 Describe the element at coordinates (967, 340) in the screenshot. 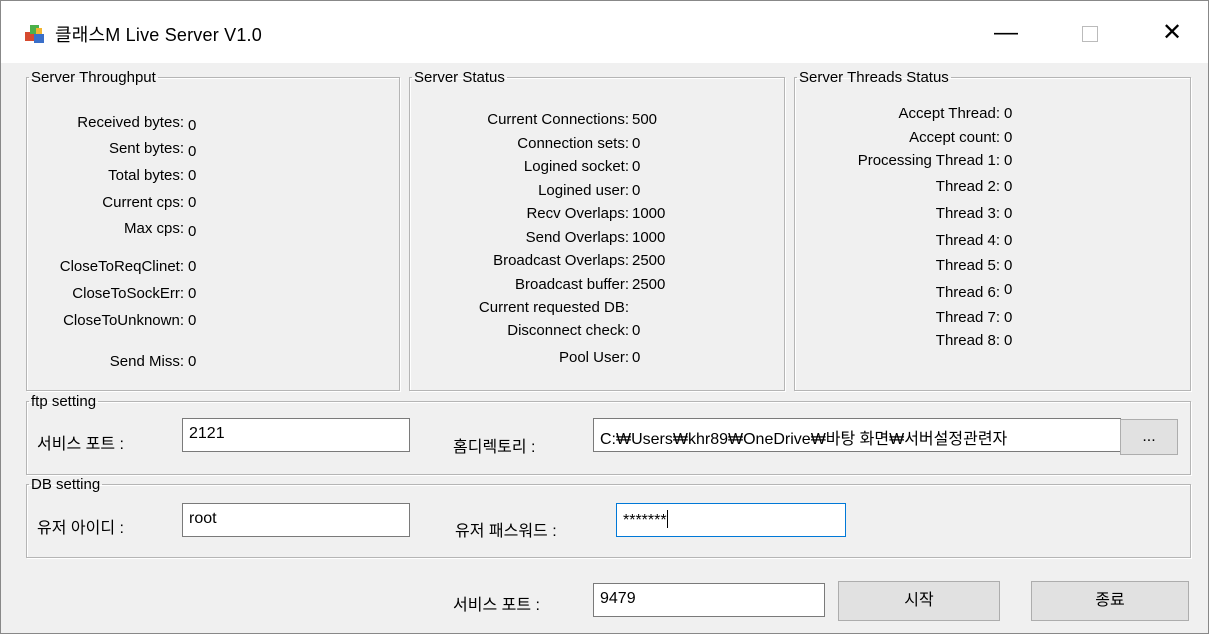

I see `thread-label: Thread 8:` at that location.